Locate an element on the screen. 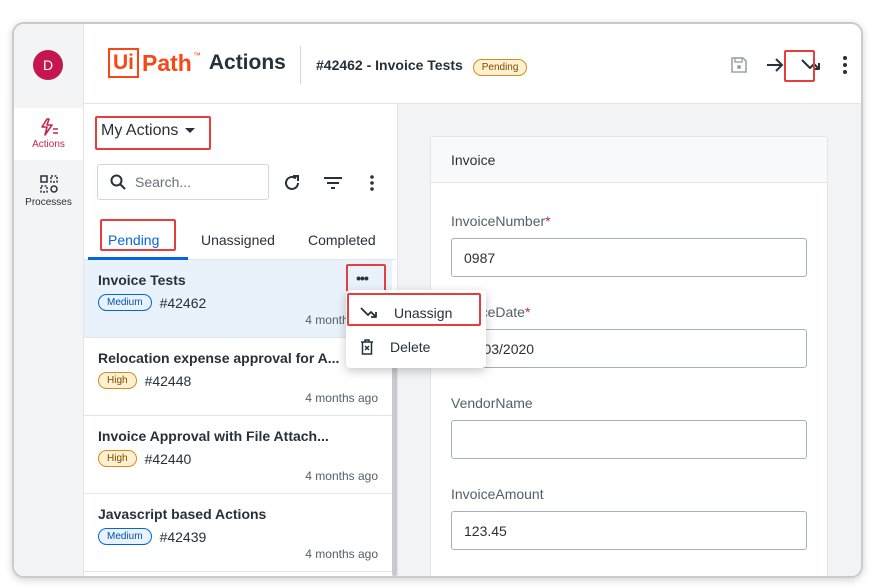 Image resolution: width=883 pixels, height=588 pixels. highlight-unassign-menu-item is located at coordinates (414, 309).